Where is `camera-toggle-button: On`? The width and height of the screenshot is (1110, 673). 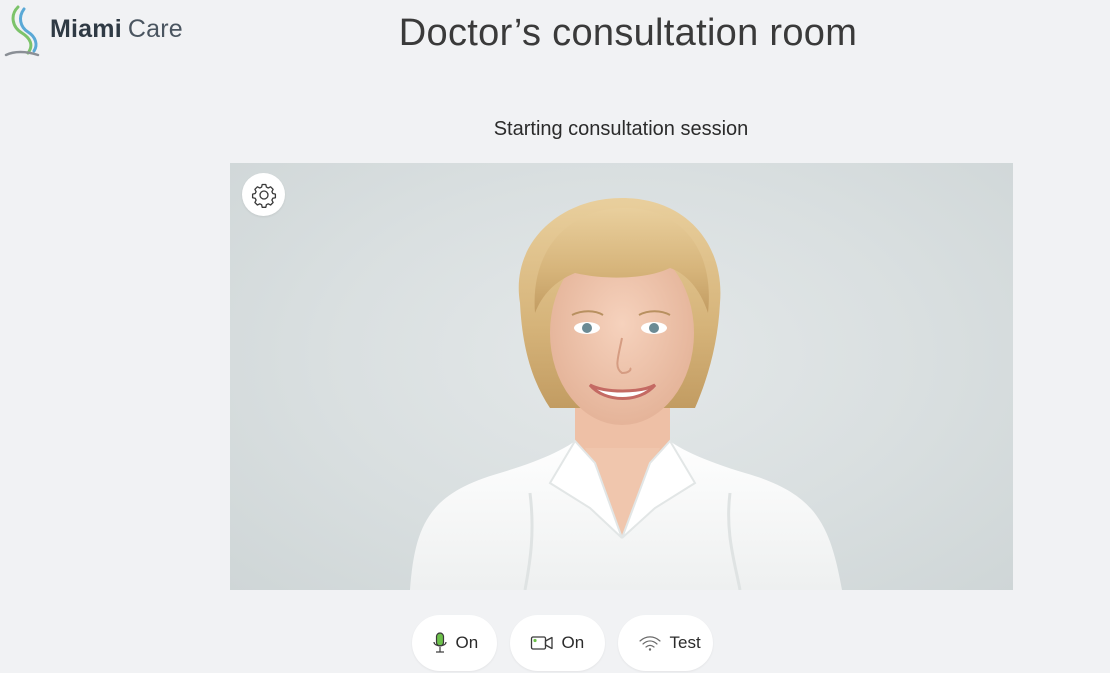 camera-toggle-button: On is located at coordinates (557, 643).